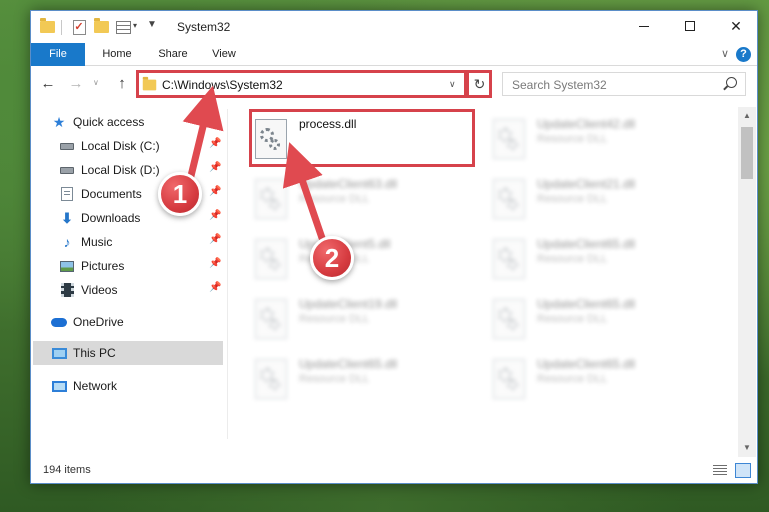  What do you see at coordinates (48, 84) in the screenshot?
I see `back-button: ←` at bounding box center [48, 84].